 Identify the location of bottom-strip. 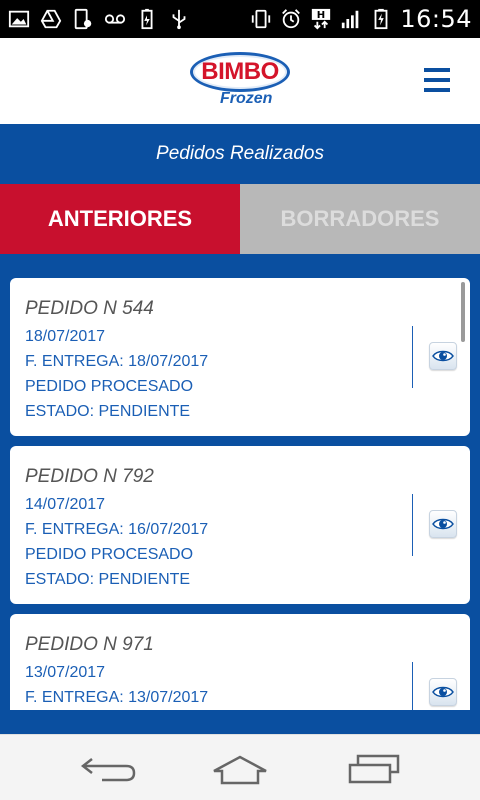
(240, 722).